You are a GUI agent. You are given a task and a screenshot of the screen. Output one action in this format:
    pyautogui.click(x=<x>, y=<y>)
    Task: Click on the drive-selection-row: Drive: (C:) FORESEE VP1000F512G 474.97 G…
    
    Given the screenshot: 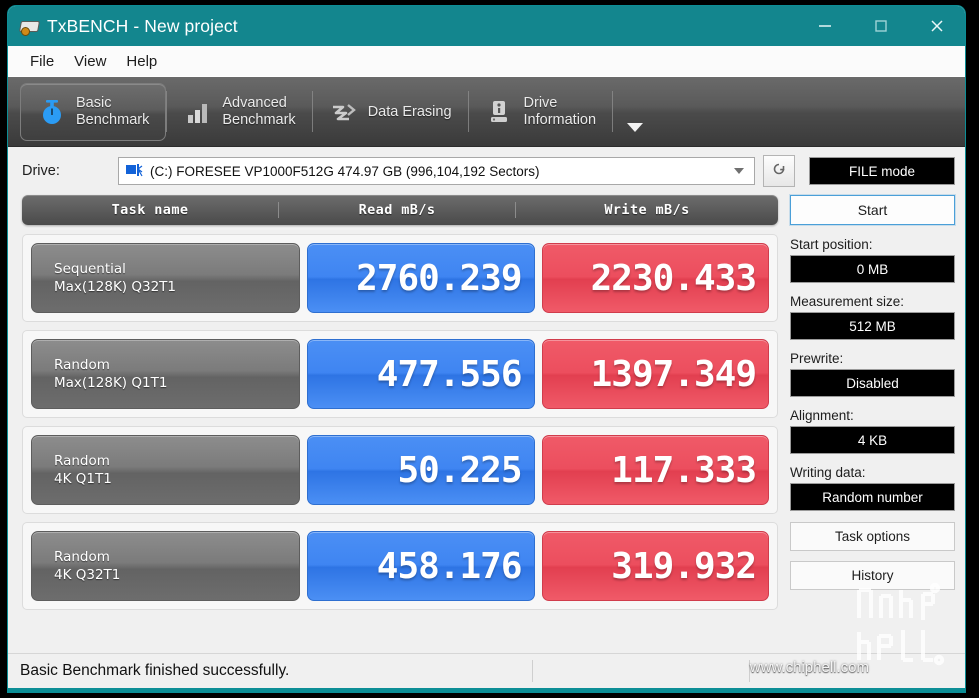 What is the action you would take?
    pyautogui.click(x=486, y=171)
    